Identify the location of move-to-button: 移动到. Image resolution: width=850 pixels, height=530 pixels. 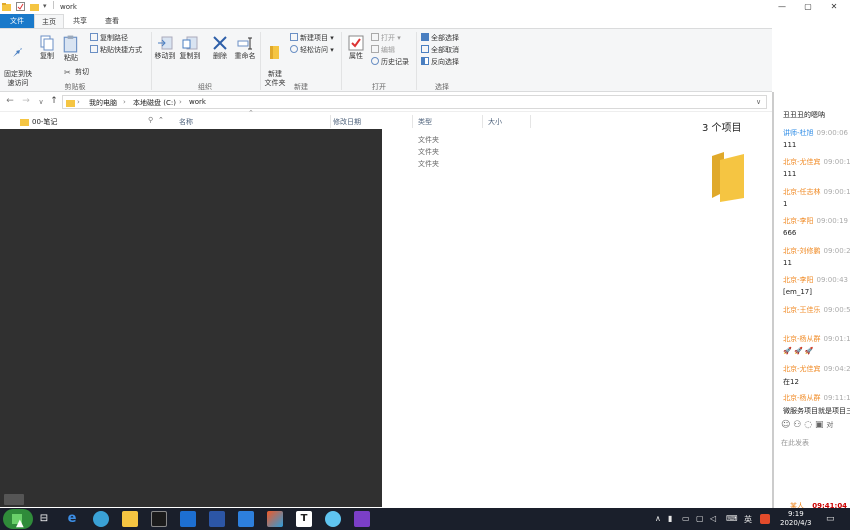
(165, 48).